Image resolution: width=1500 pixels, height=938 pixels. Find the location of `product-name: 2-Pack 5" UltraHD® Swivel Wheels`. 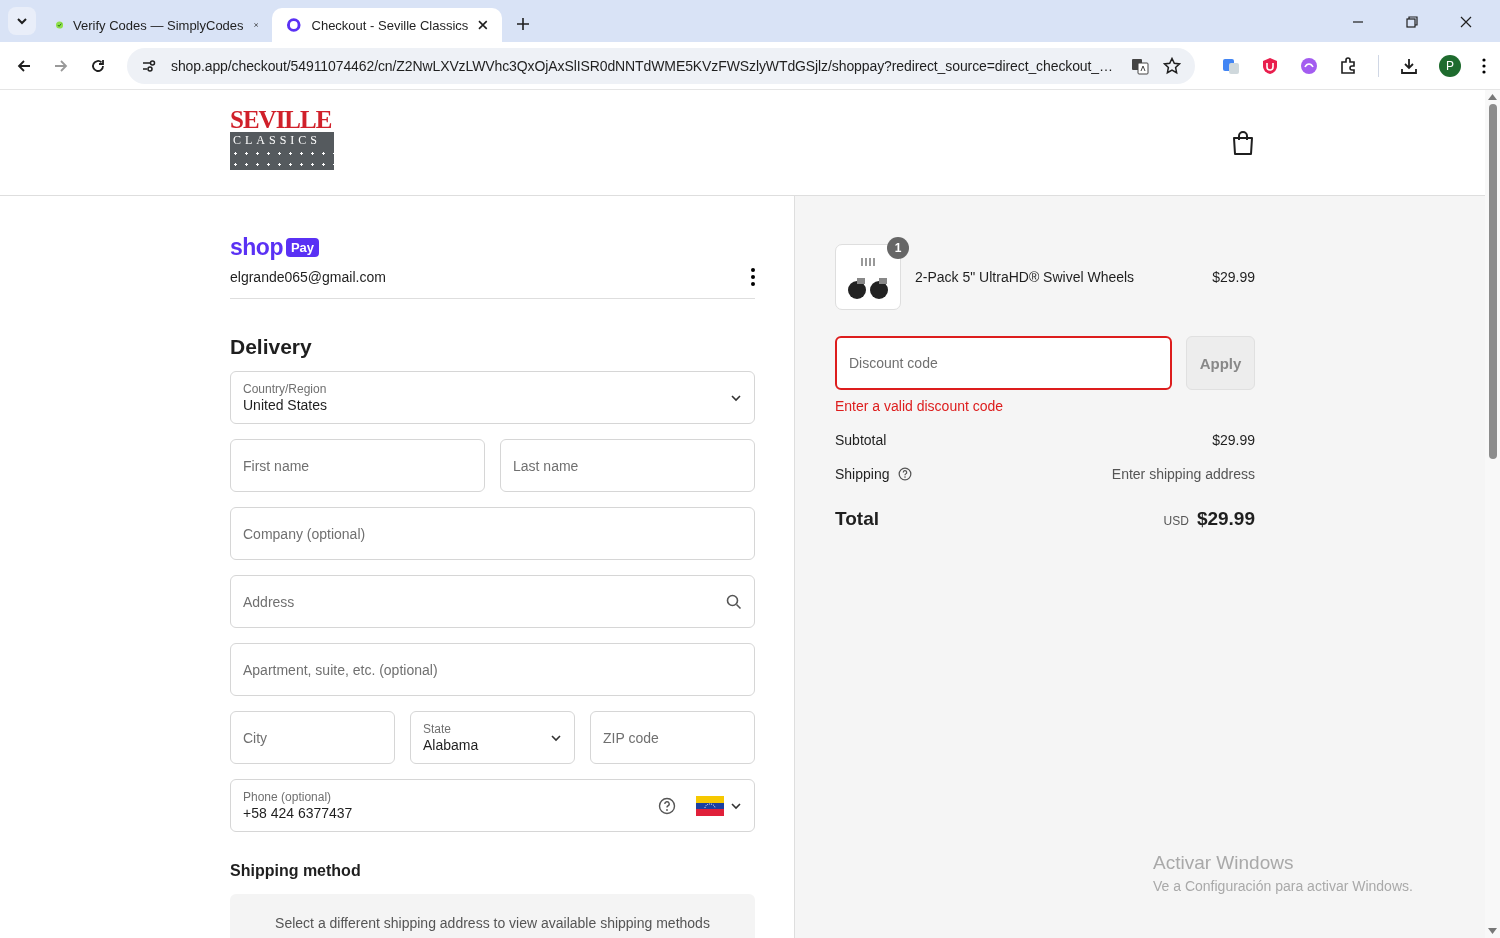

product-name: 2-Pack 5" UltraHD® Swivel Wheels is located at coordinates (1025, 277).